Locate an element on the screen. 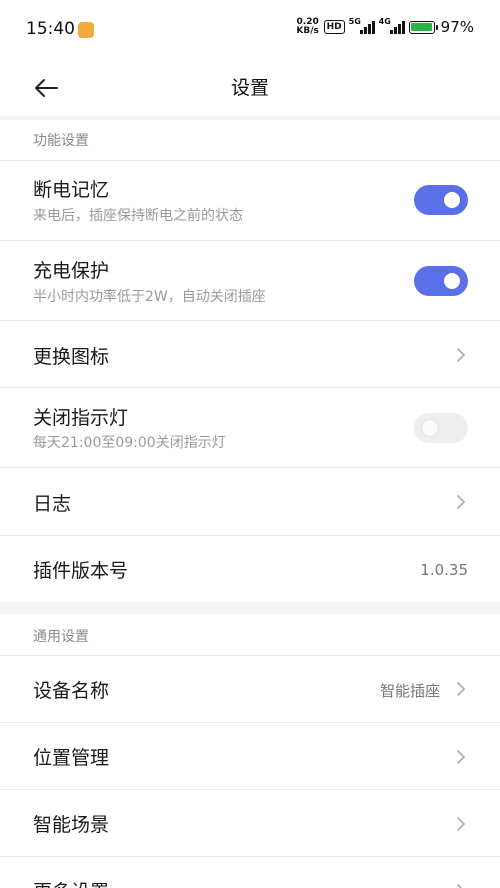  status-indicators: 0.20 KB/s HD 5G 4G 97% is located at coordinates (385, 26).